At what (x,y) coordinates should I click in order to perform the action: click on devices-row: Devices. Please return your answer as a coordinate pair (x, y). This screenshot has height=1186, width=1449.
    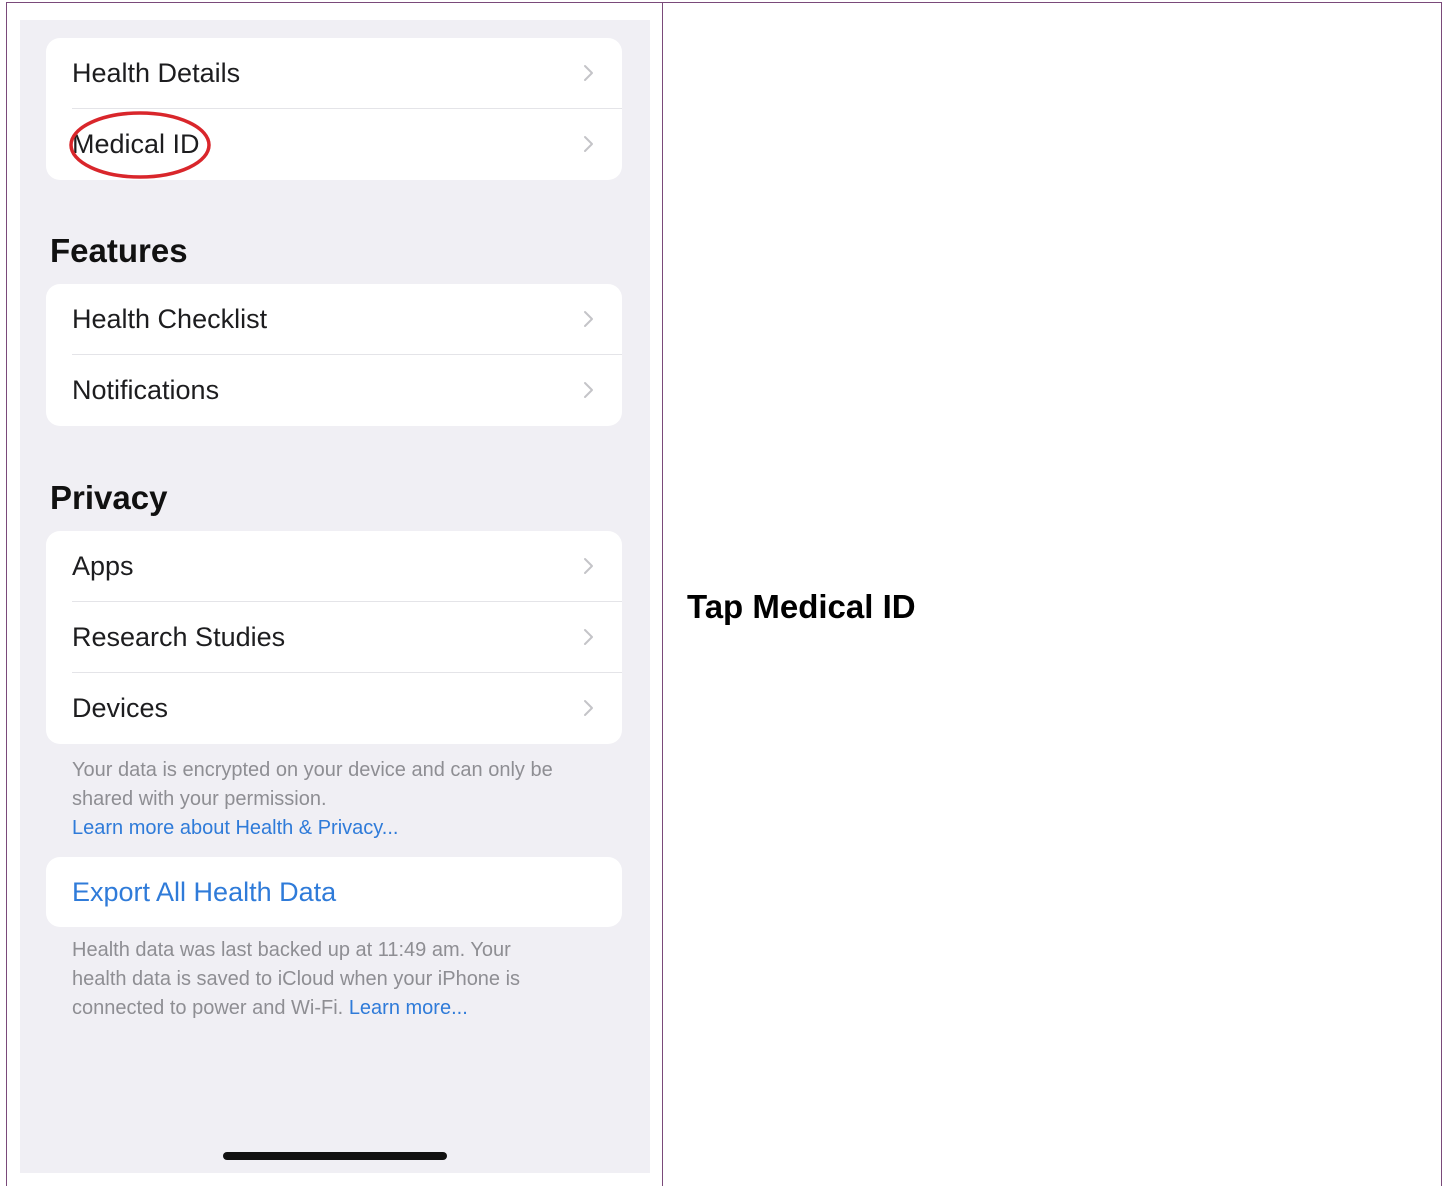
    Looking at the image, I should click on (334, 708).